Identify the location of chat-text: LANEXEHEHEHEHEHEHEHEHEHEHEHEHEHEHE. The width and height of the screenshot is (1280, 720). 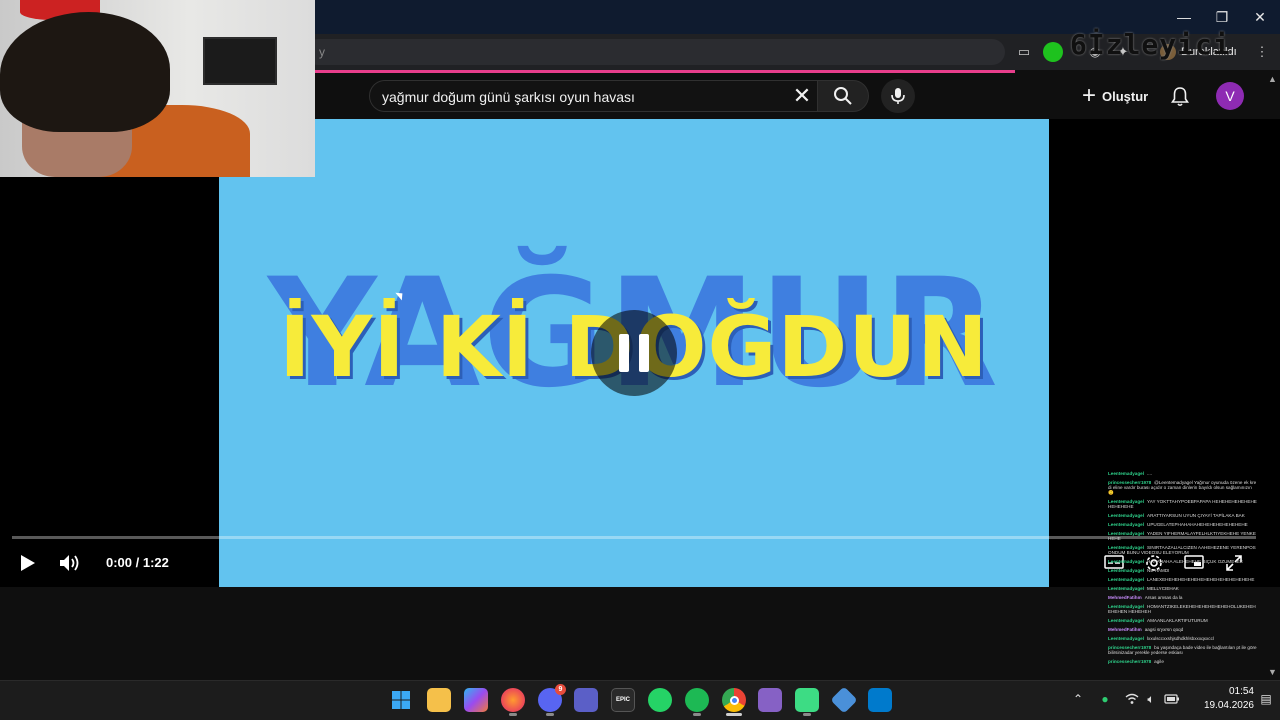
(1201, 579).